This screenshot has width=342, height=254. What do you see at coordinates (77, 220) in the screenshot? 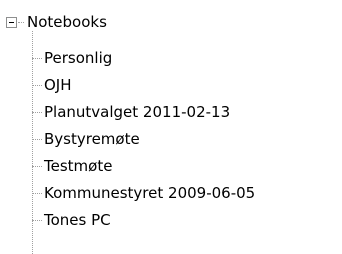
I see `tree-node-label: Tones PC` at bounding box center [77, 220].